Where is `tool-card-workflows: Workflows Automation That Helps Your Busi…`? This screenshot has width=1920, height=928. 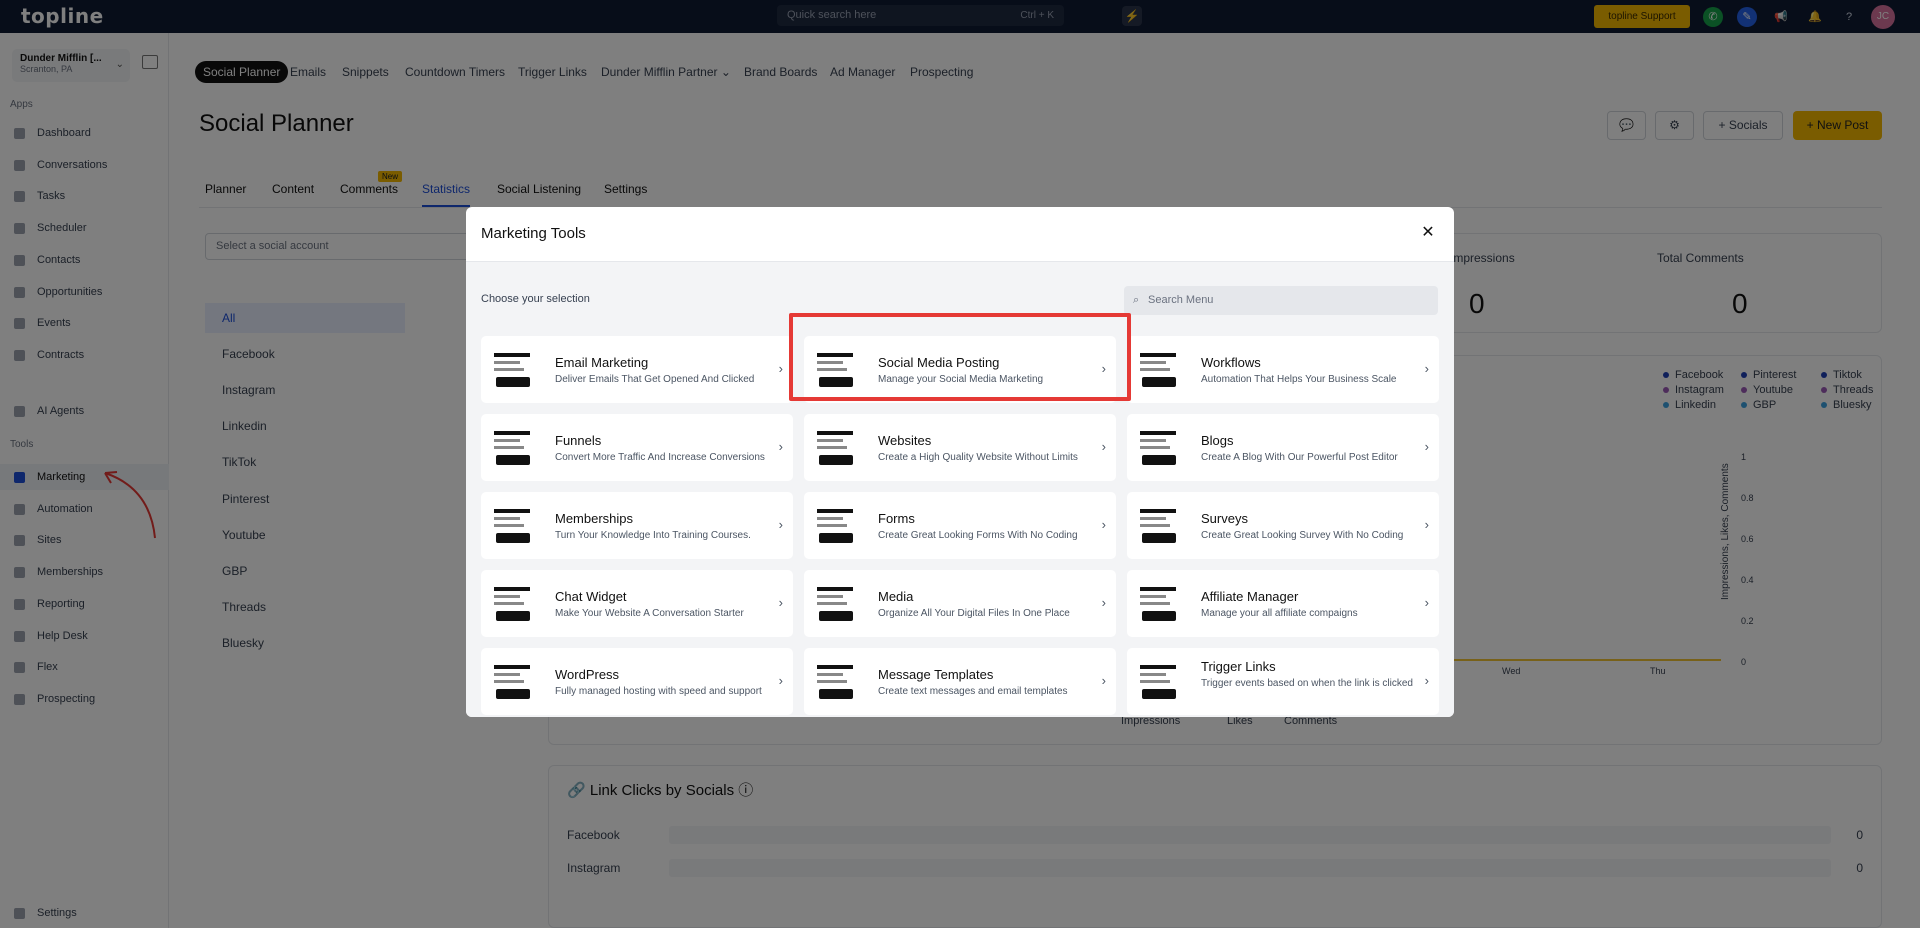
tool-card-workflows: Workflows Automation That Helps Your Busi… is located at coordinates (1283, 369).